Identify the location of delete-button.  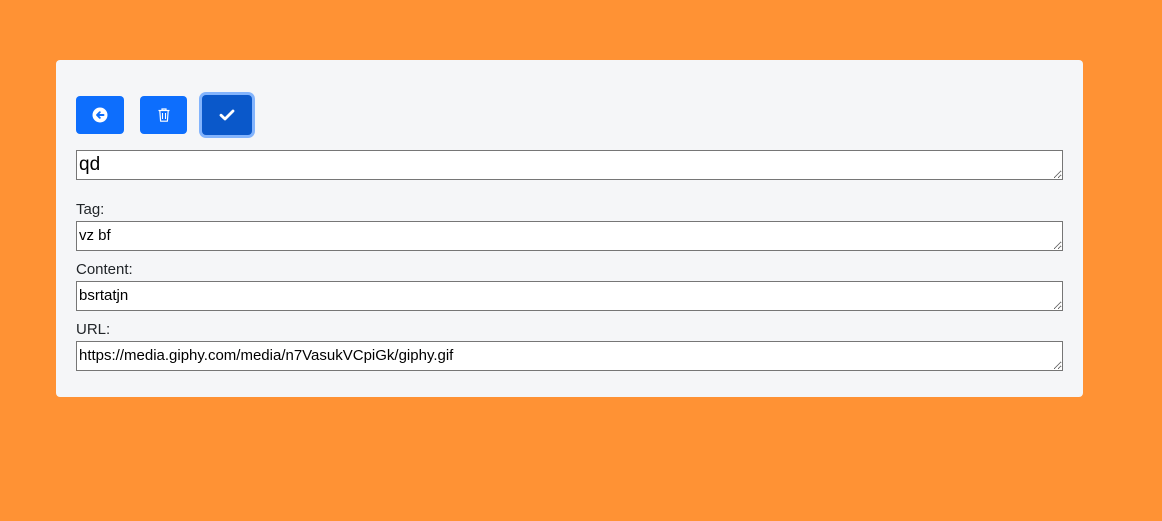
(163, 115).